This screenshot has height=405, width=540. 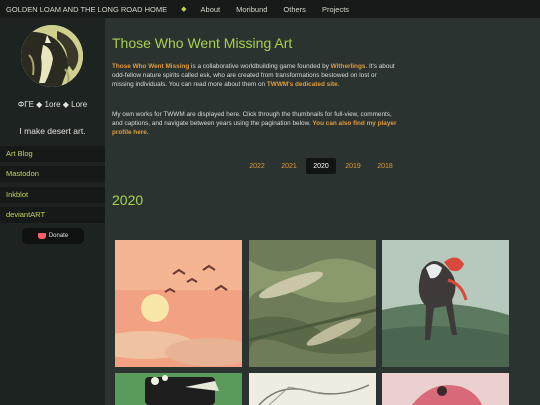 I want to click on site-title-link: GOLDEN LOAM AND THE LONG ROAD HOME, so click(x=86, y=9).